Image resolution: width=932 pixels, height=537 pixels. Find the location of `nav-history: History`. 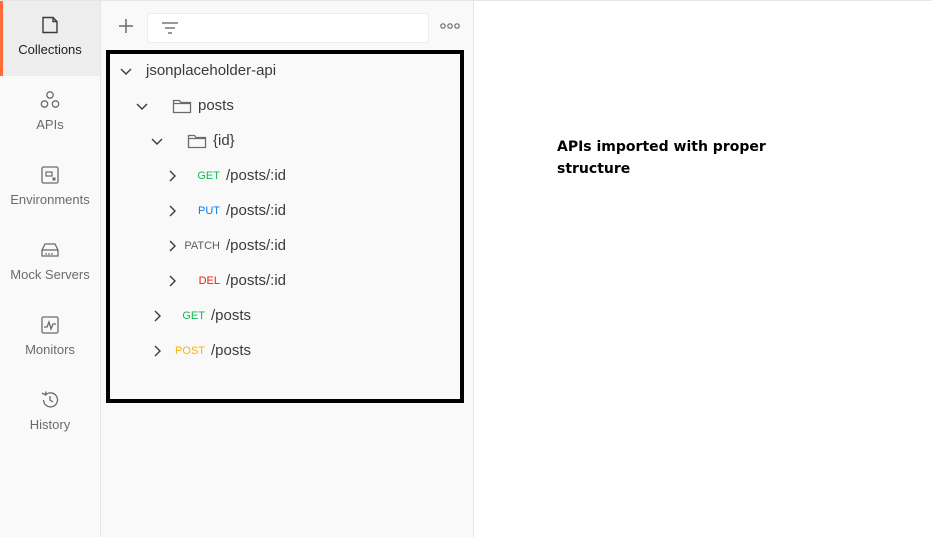

nav-history: History is located at coordinates (50, 413).